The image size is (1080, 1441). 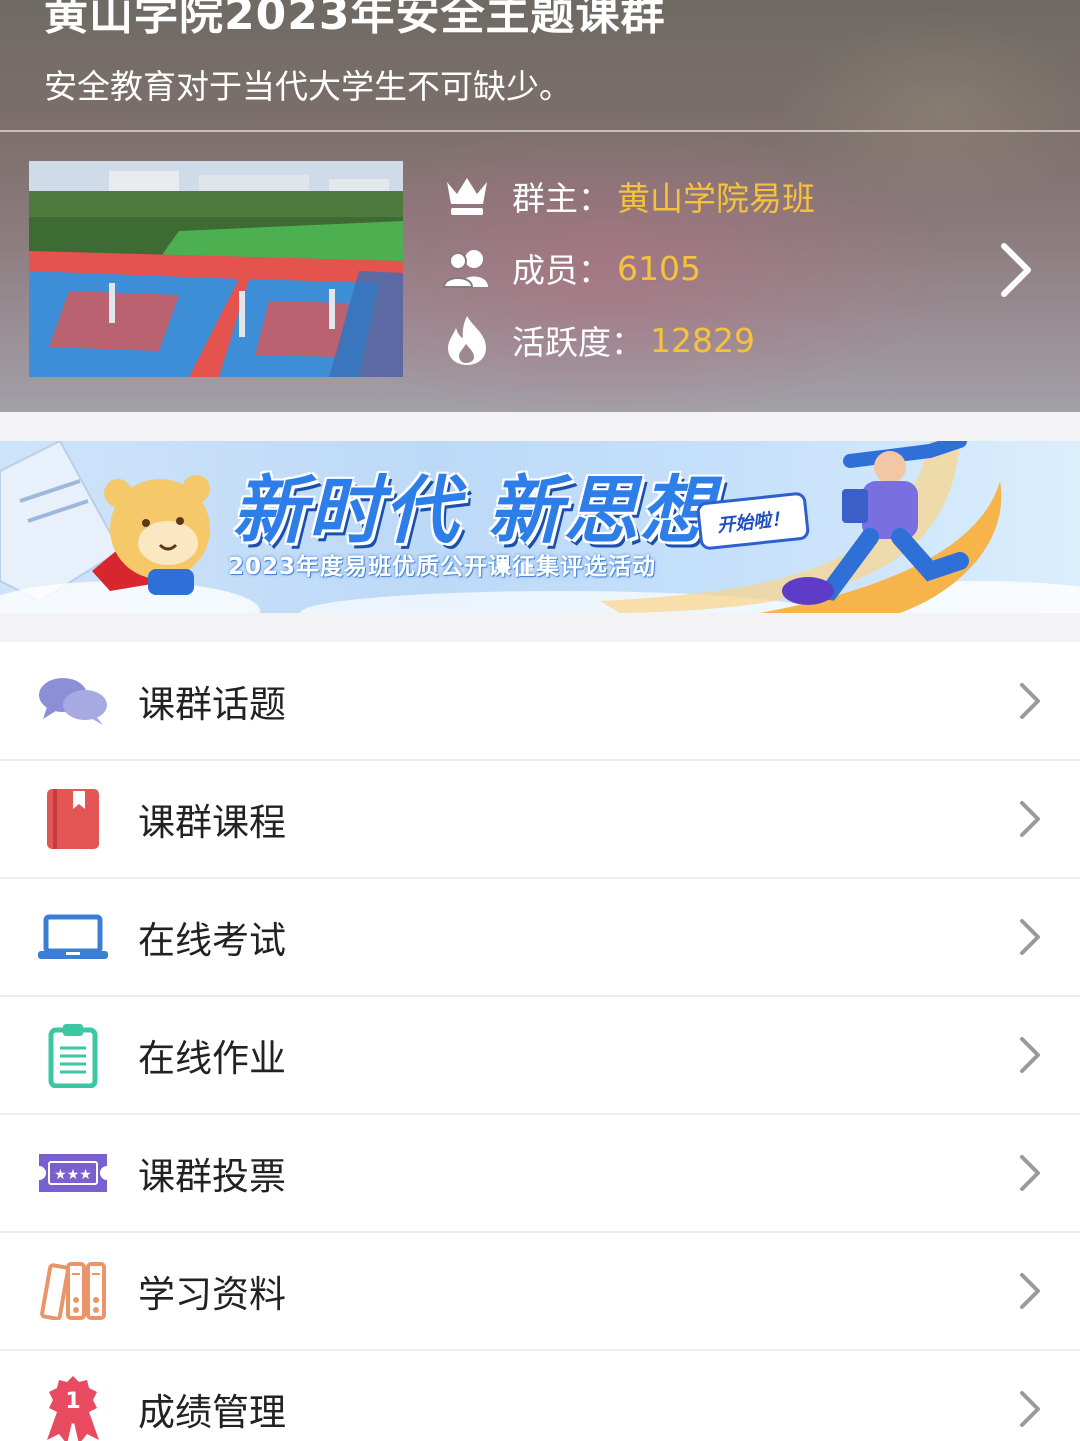 What do you see at coordinates (467, 340) in the screenshot?
I see `fire-icon` at bounding box center [467, 340].